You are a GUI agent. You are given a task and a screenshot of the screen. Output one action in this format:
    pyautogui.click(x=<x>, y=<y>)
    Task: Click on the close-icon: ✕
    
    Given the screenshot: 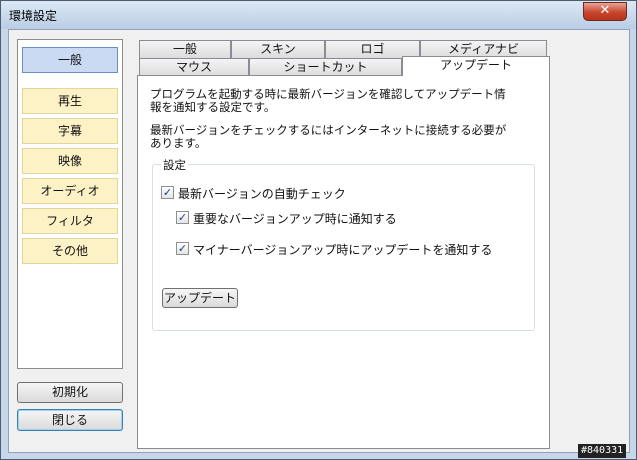 What is the action you would take?
    pyautogui.click(x=605, y=11)
    